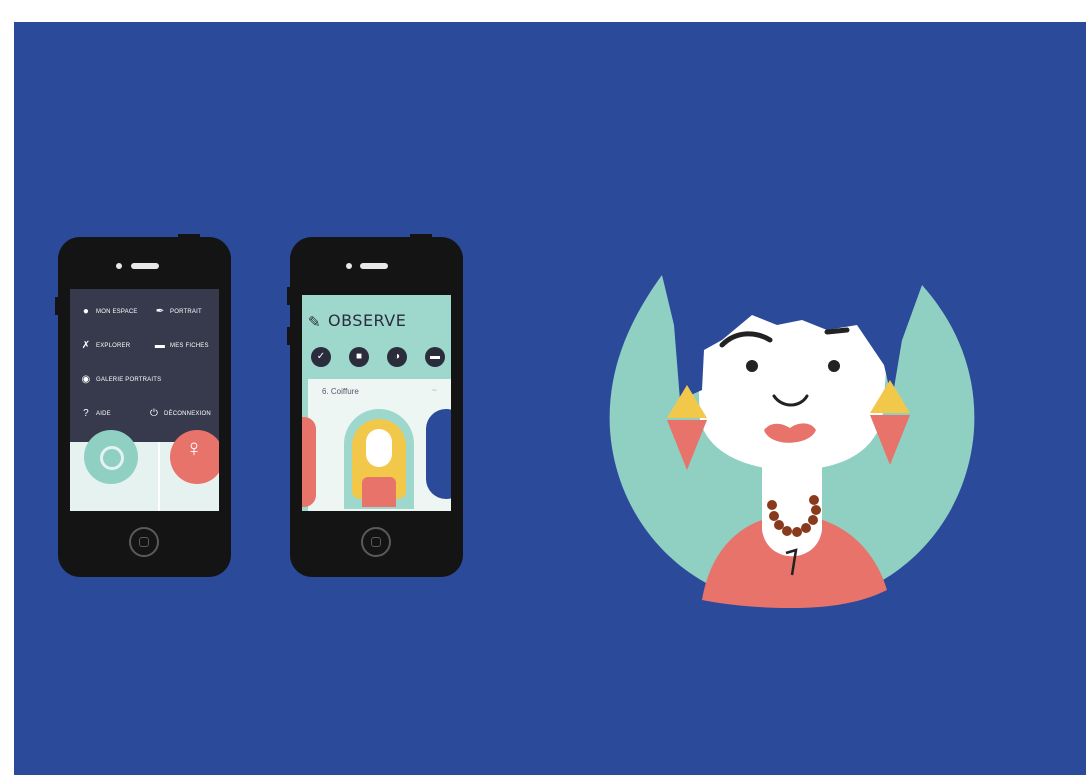  I want to click on face-icon: ◑, so click(397, 357).